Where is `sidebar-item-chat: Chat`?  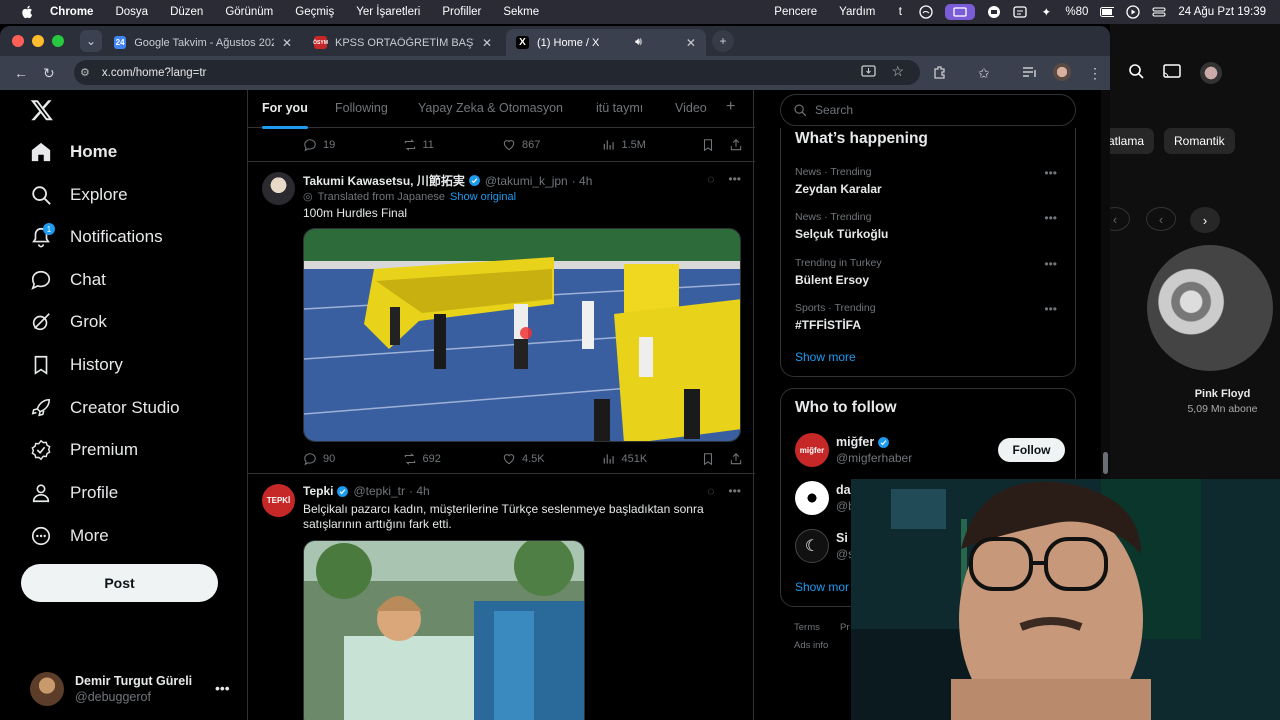 sidebar-item-chat: Chat is located at coordinates (68, 280).